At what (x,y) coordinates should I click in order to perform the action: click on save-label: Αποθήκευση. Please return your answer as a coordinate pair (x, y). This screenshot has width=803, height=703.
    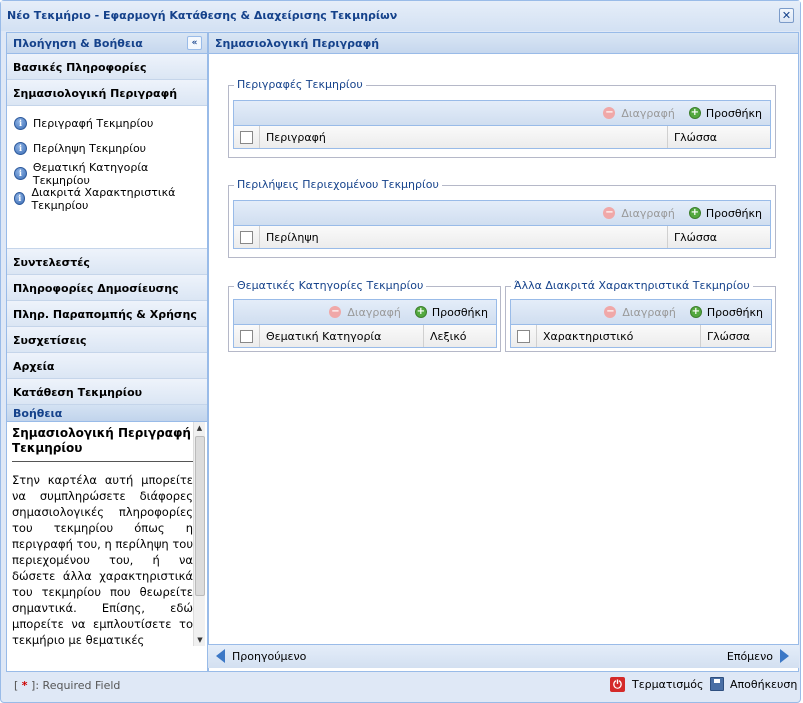
    Looking at the image, I should click on (764, 684).